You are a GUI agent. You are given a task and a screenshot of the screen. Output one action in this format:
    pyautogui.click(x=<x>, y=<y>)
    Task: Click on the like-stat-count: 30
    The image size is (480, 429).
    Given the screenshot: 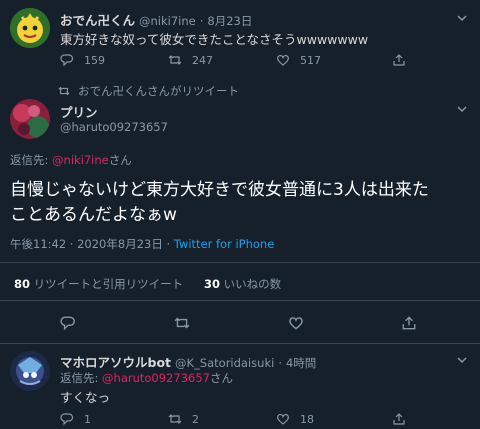 What is the action you would take?
    pyautogui.click(x=212, y=284)
    